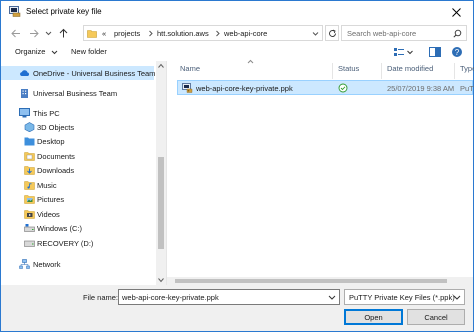 The image size is (474, 332). Describe the element at coordinates (127, 33) in the screenshot. I see `breadcrumb-projects: projects` at that location.